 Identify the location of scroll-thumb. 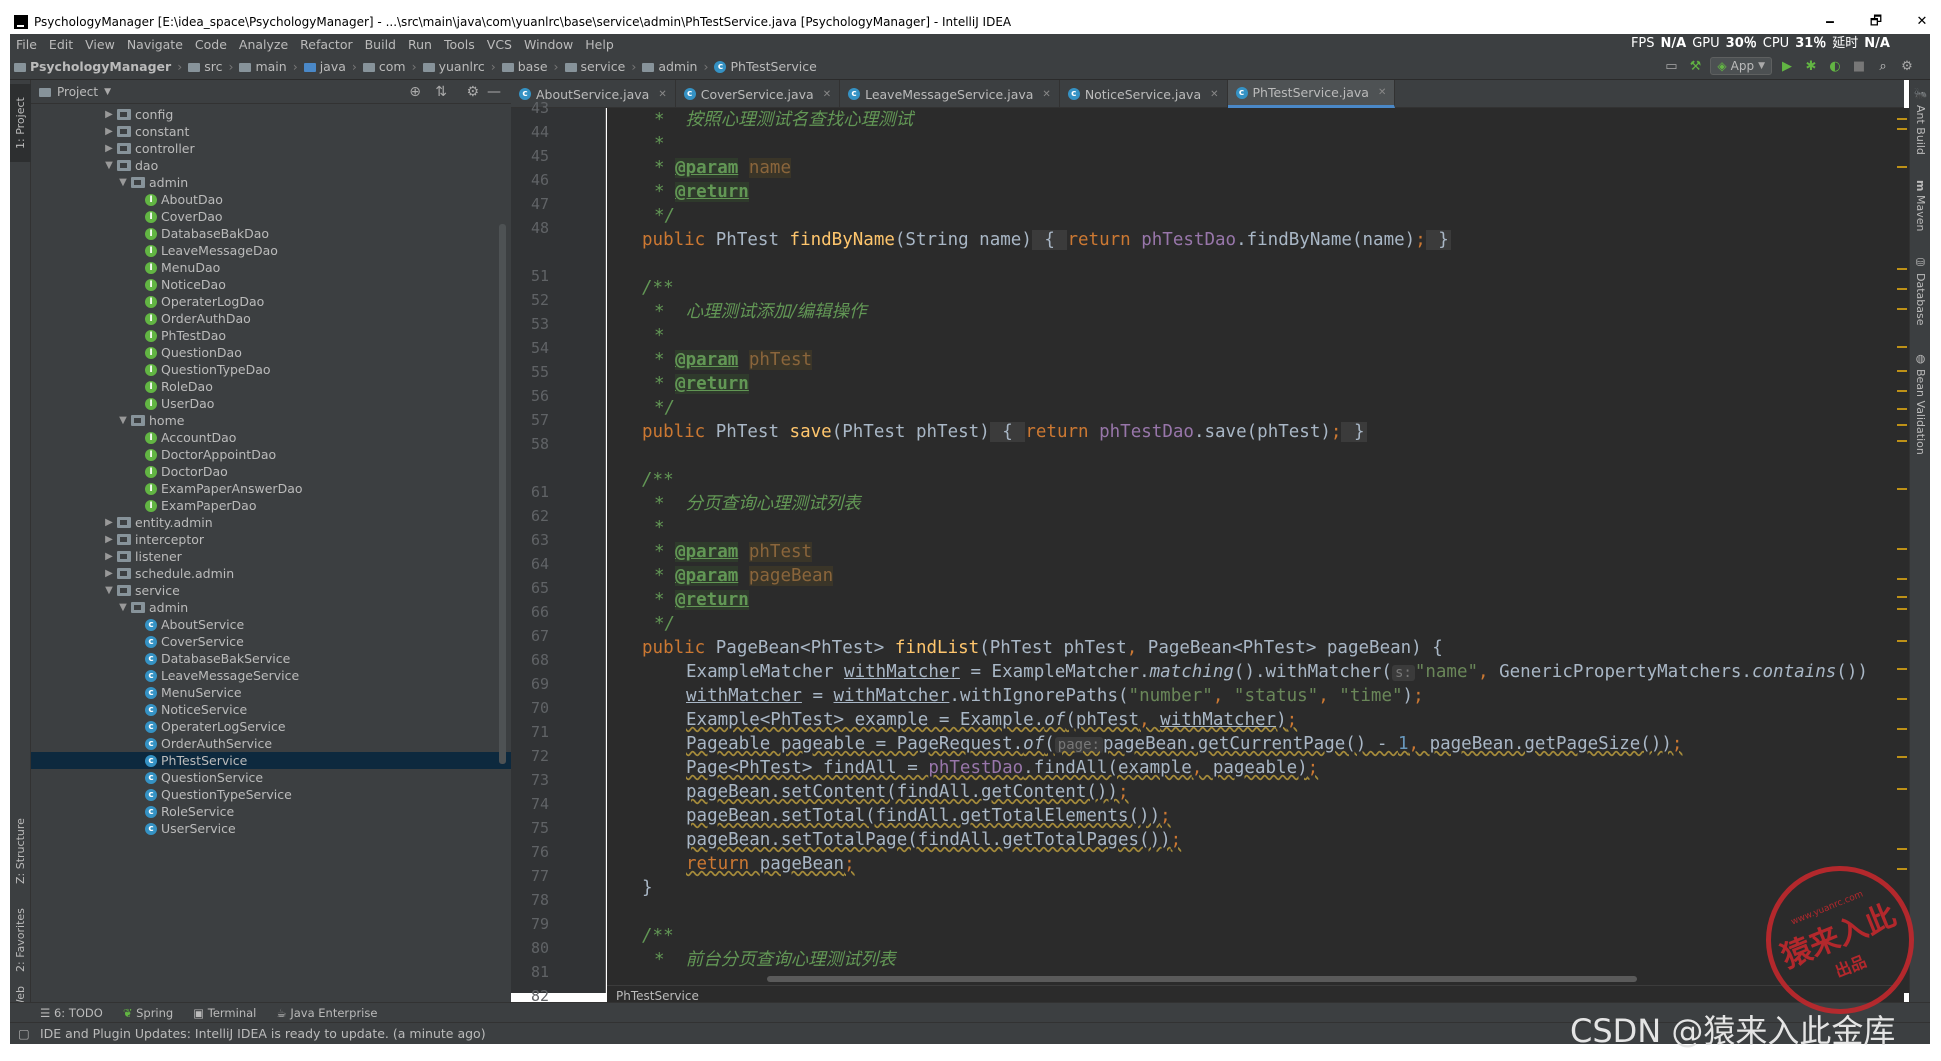
(1202, 979).